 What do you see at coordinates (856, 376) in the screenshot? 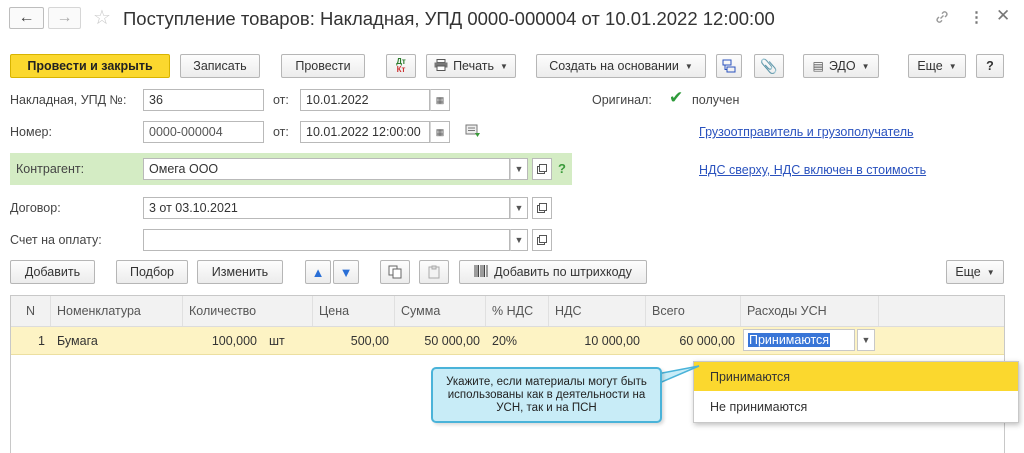
I see `dropdown-option-accept: Принимаются` at bounding box center [856, 376].